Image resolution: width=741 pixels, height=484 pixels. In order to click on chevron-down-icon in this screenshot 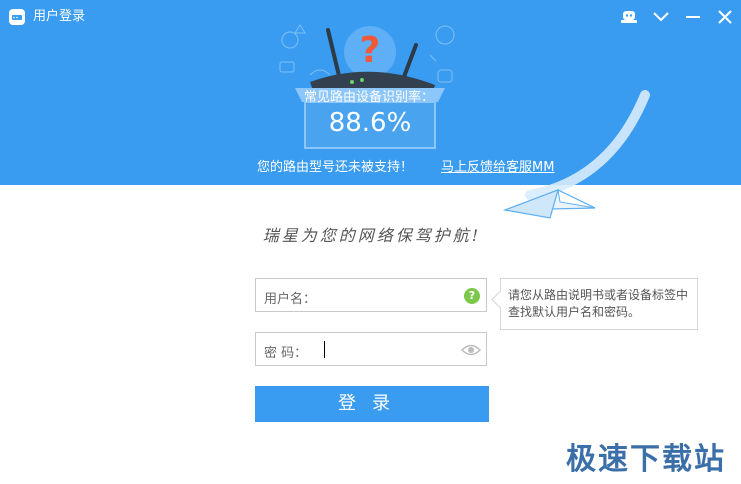, I will do `click(661, 17)`.